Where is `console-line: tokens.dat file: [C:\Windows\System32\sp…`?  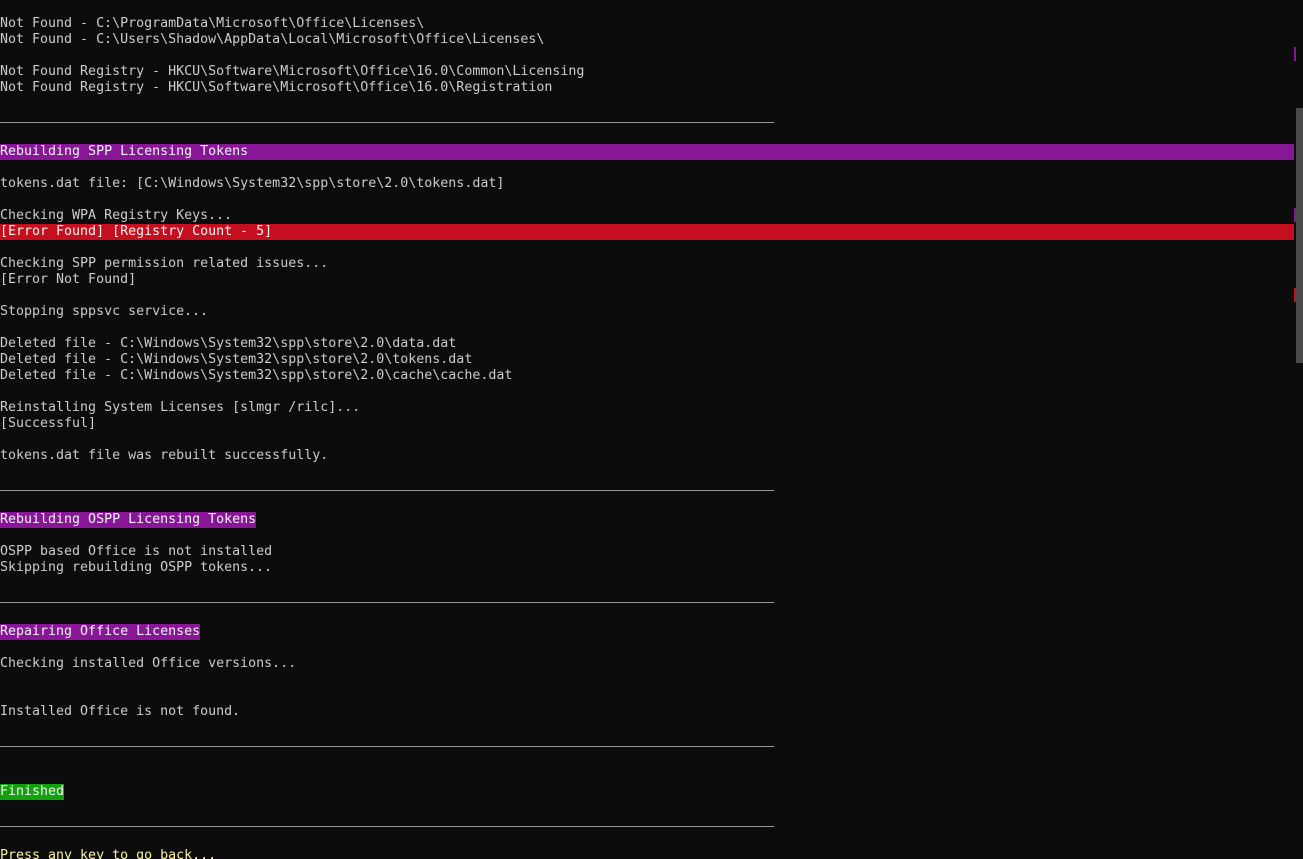
console-line: tokens.dat file: [C:\Windows\System32\sp… is located at coordinates (252, 183).